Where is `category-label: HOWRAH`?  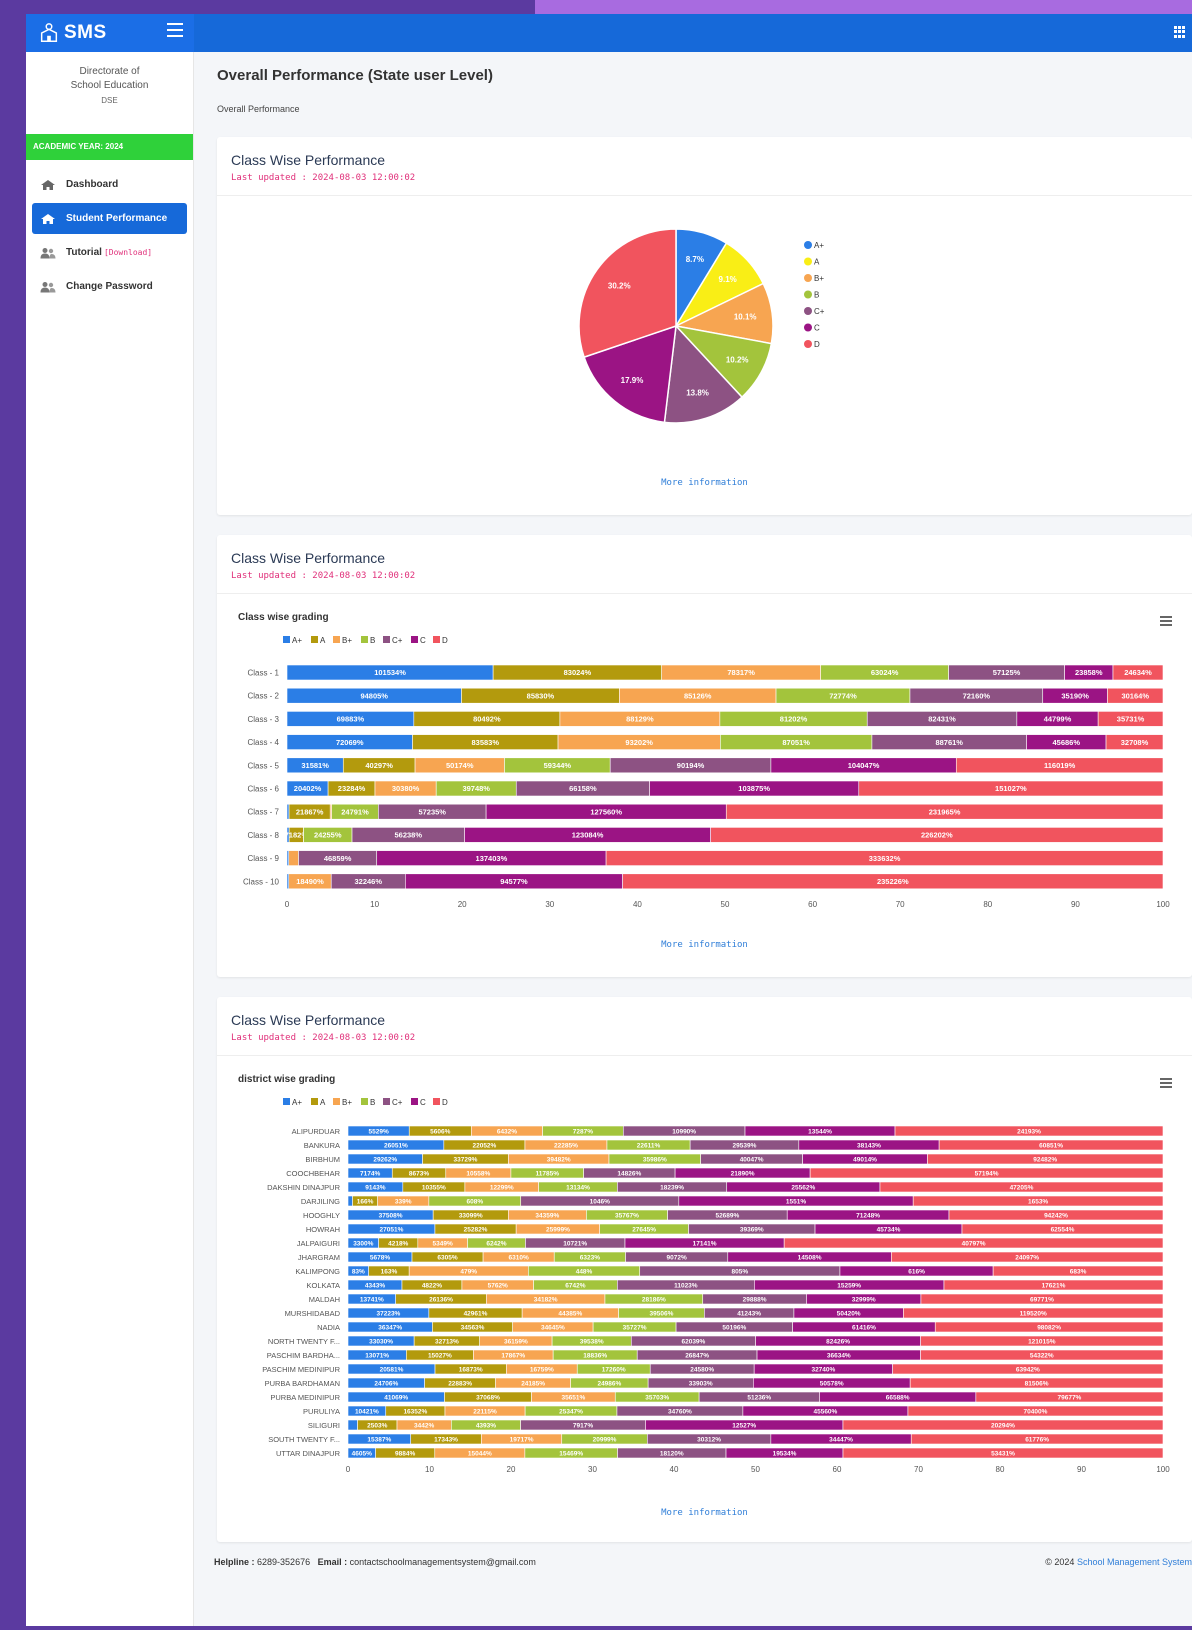 category-label: HOWRAH is located at coordinates (323, 1229).